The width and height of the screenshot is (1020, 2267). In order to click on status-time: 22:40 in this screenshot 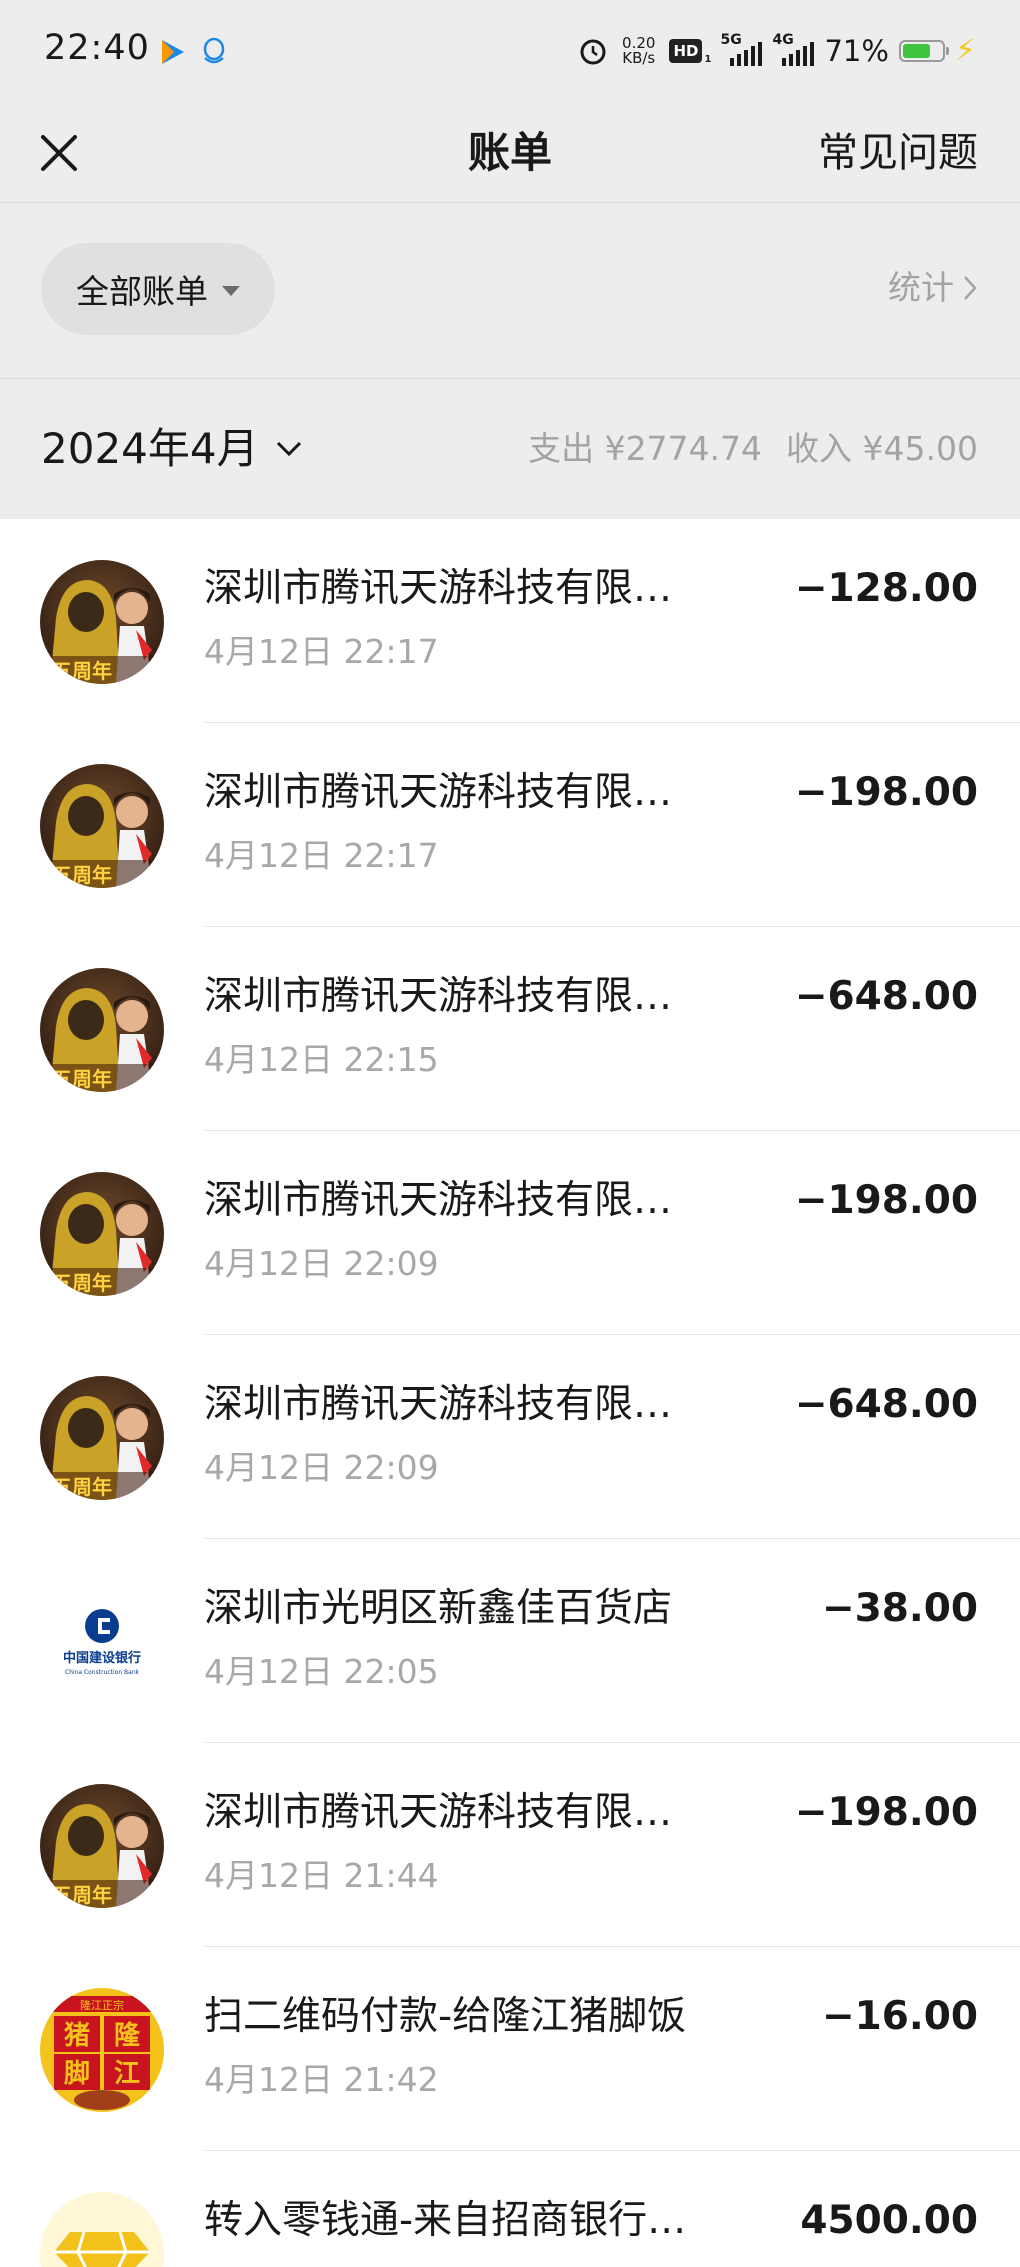, I will do `click(97, 48)`.